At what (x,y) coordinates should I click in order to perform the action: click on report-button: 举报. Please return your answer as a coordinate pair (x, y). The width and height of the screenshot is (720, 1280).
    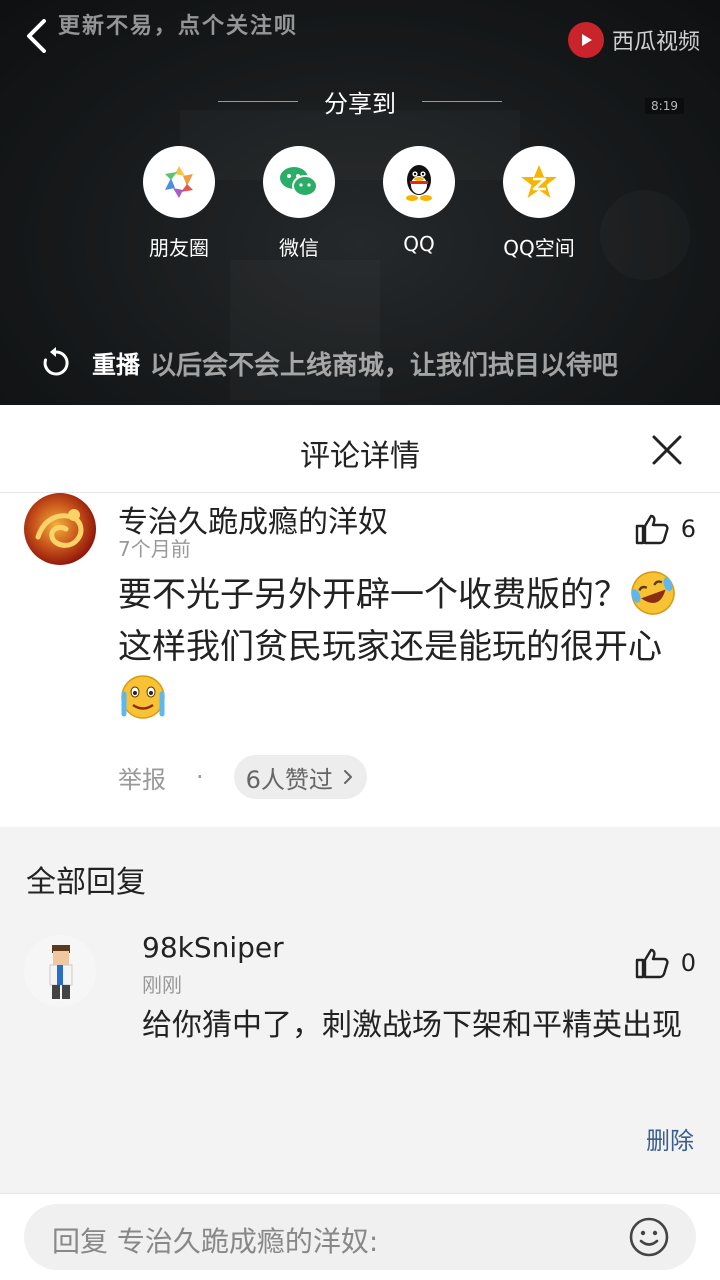
    Looking at the image, I should click on (142, 777).